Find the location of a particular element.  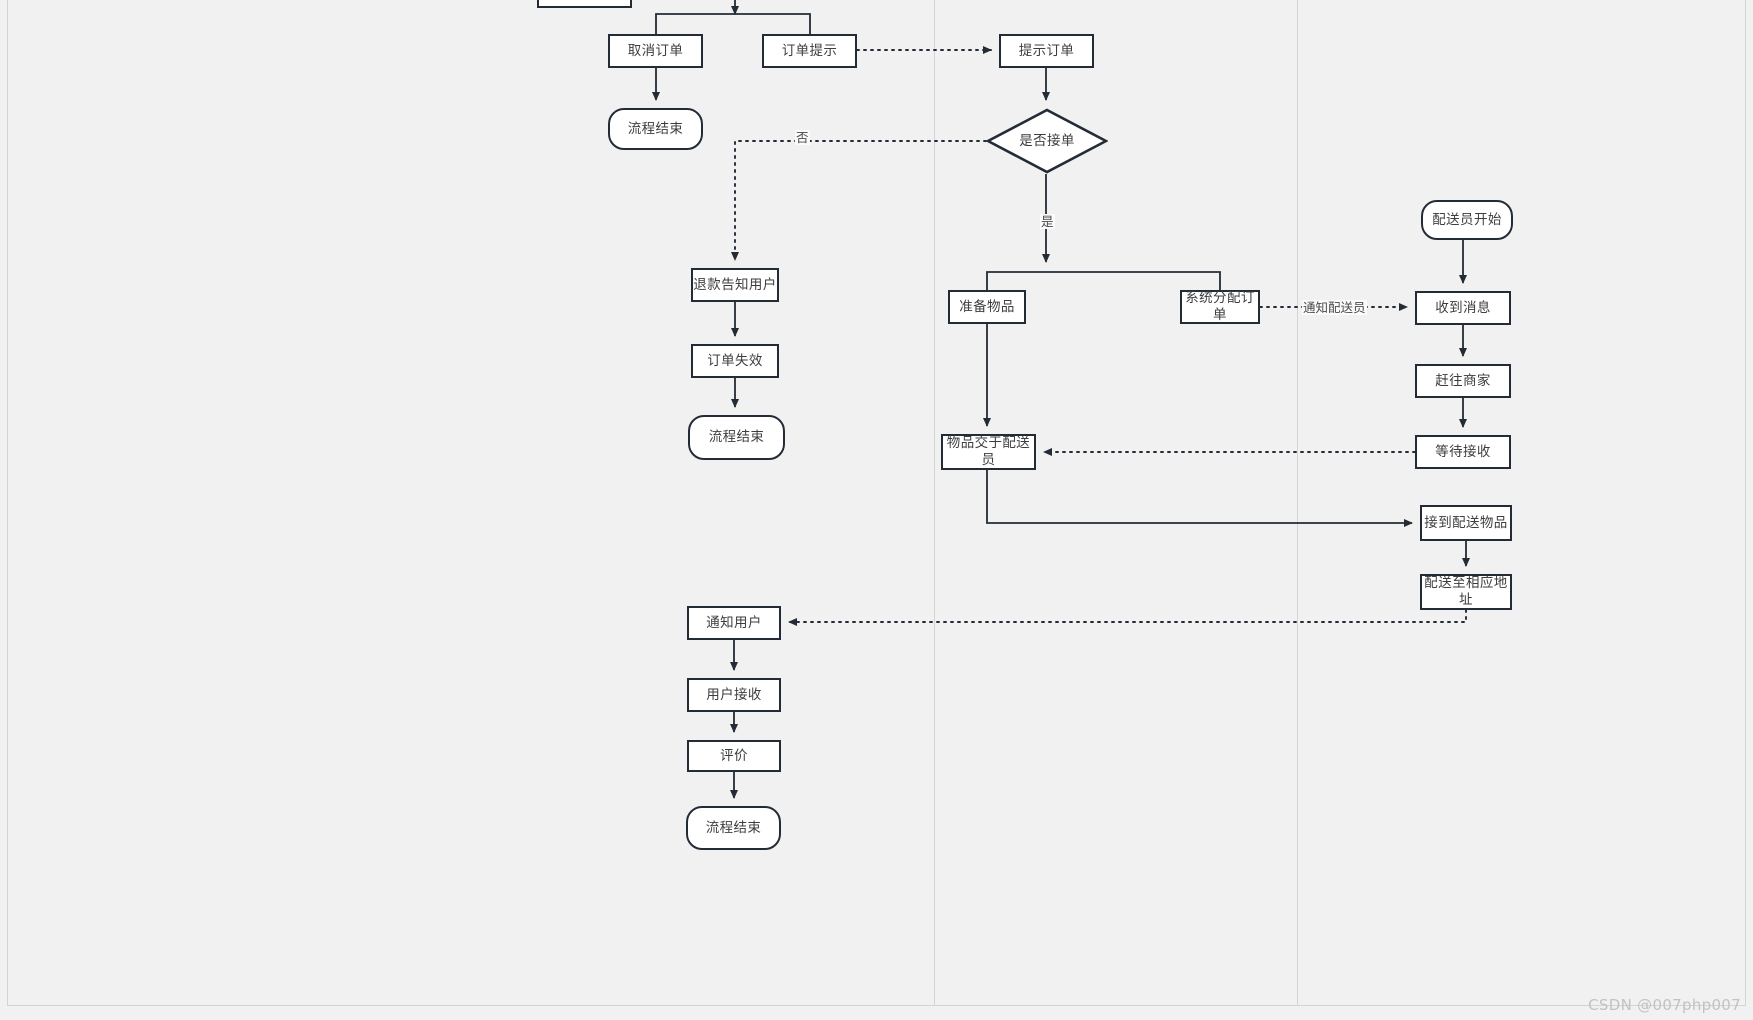

node-prepare-goods: 准备物品 is located at coordinates (987, 307).